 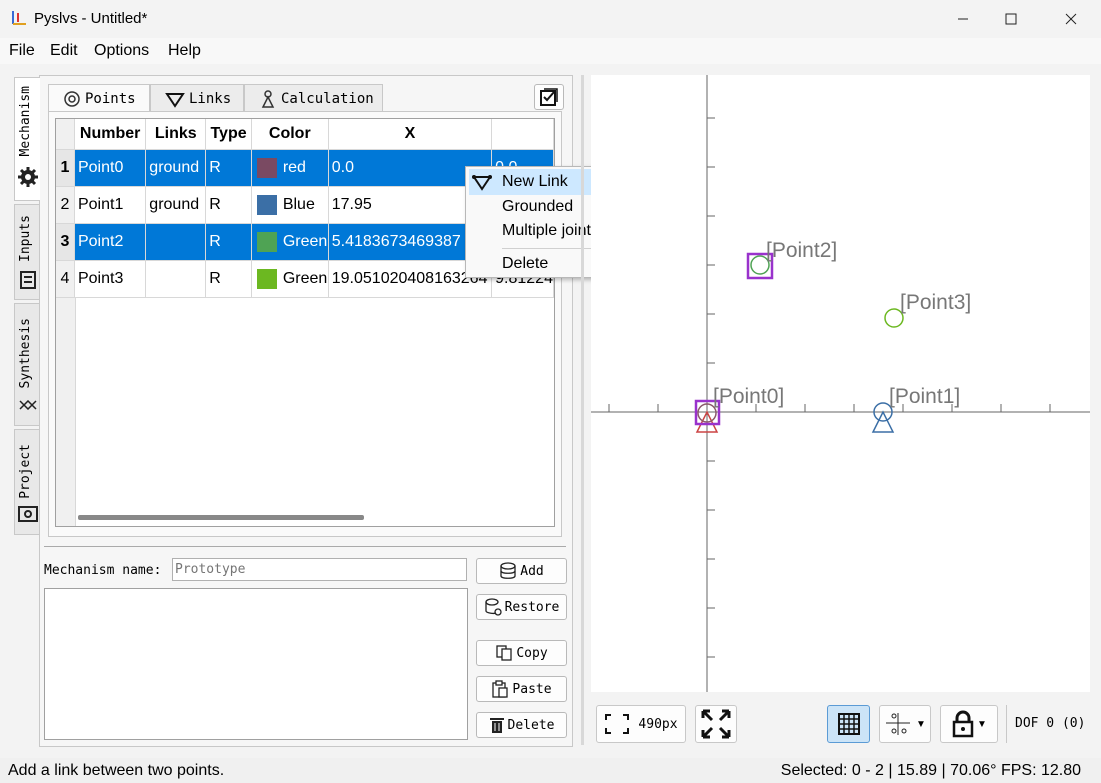 What do you see at coordinates (963, 19) in the screenshot?
I see `minimize-button` at bounding box center [963, 19].